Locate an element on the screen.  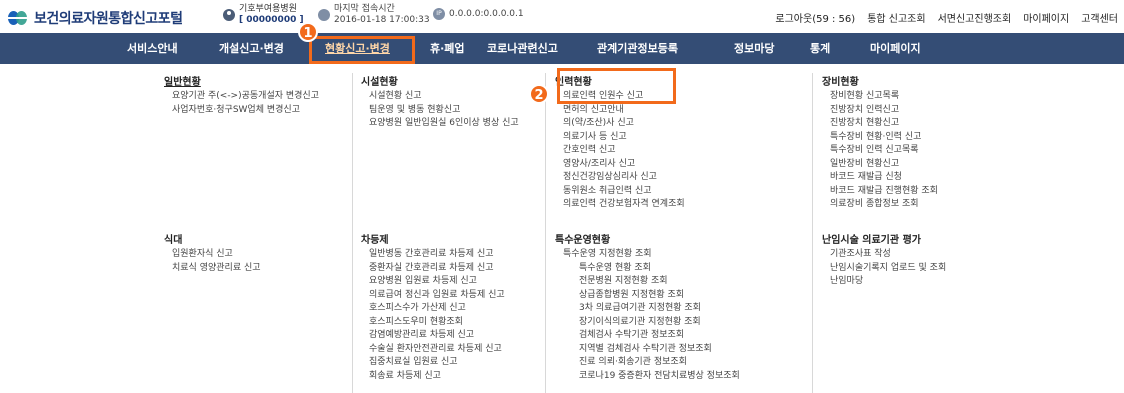
menu-subitem: 진료 의뢰·회송기관 정보조회 is located at coordinates (647, 363).